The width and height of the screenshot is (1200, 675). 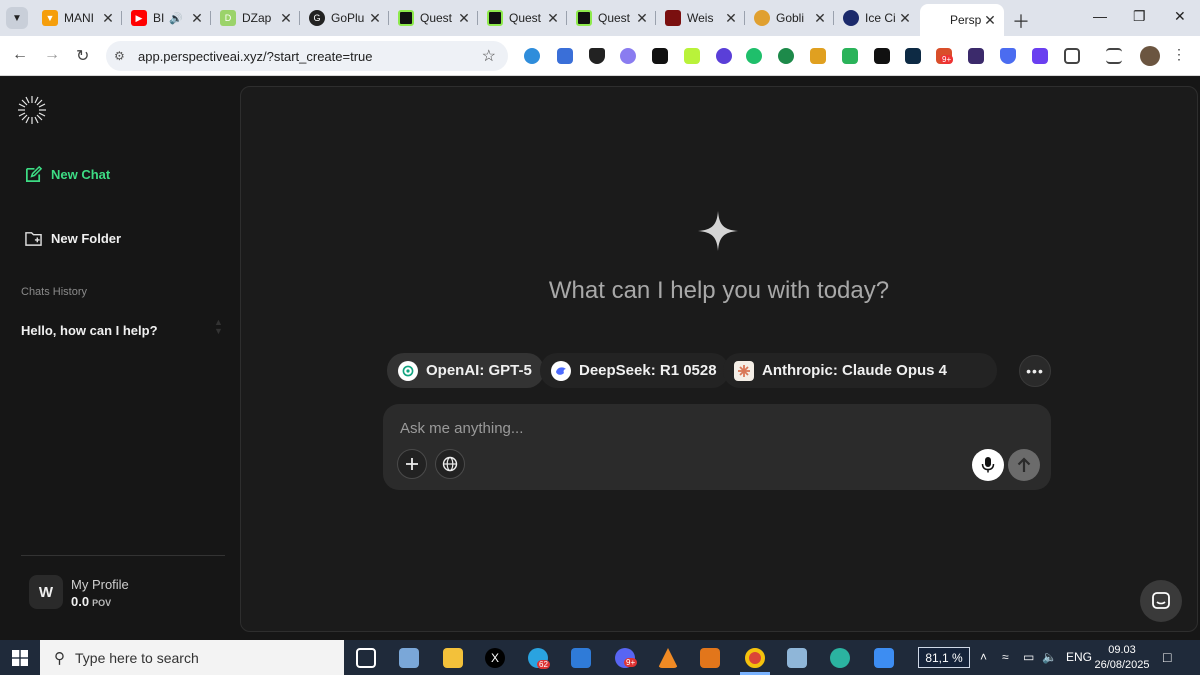 I want to click on perspective-icon, so click(x=936, y=20).